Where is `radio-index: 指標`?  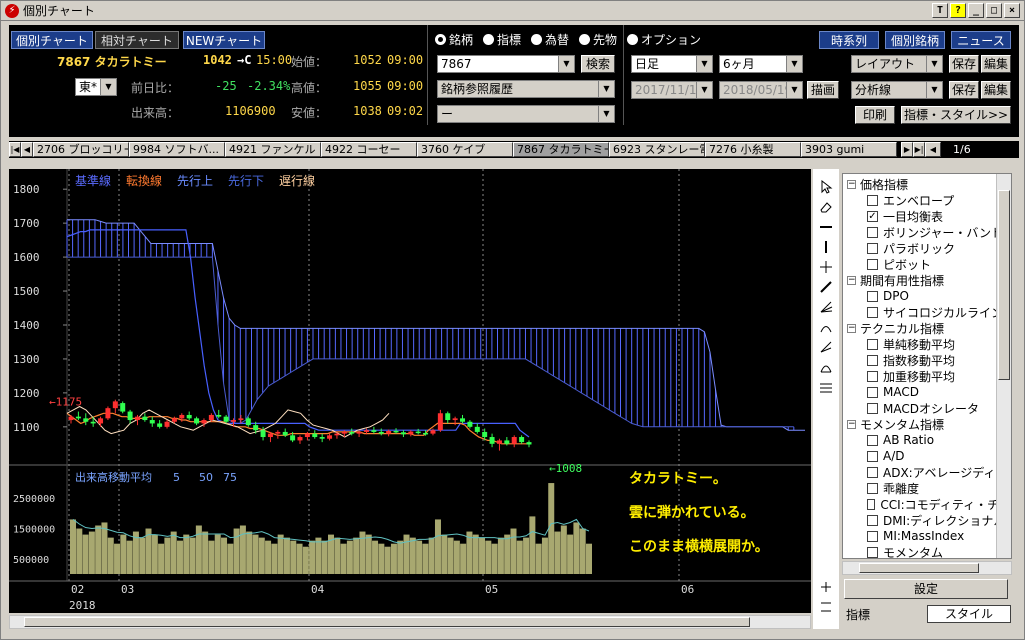 radio-index: 指標 is located at coordinates (502, 39).